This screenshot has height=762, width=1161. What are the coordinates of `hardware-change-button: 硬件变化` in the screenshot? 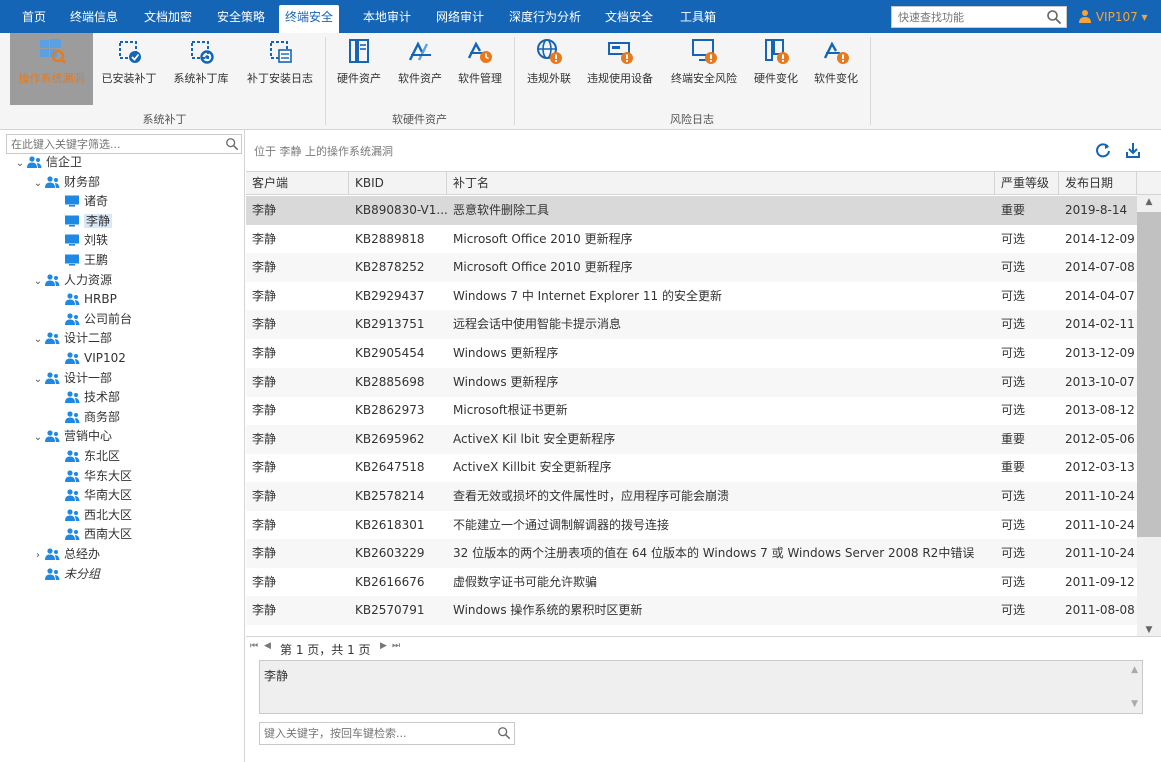 It's located at (776, 69).